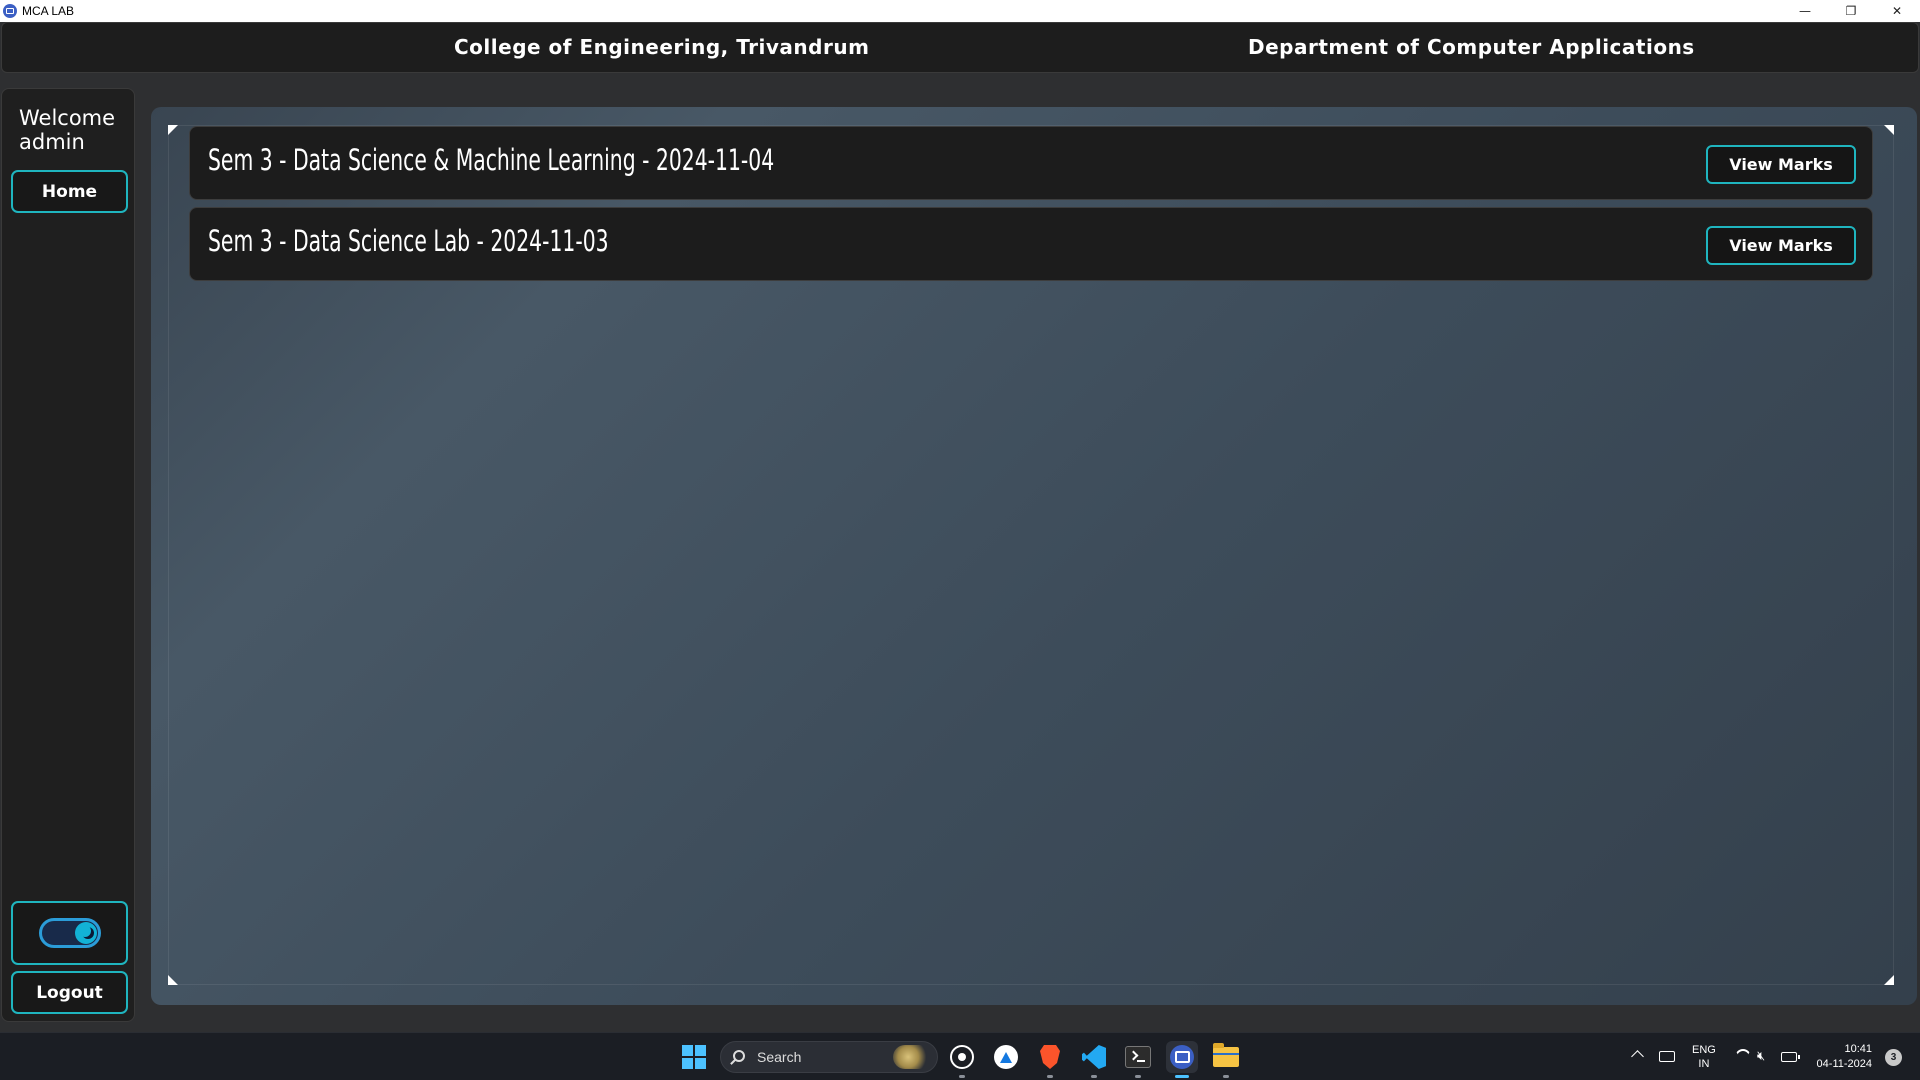 Image resolution: width=1920 pixels, height=1080 pixels. What do you see at coordinates (1844, 1064) in the screenshot?
I see `clock-date: 04-11-2024` at bounding box center [1844, 1064].